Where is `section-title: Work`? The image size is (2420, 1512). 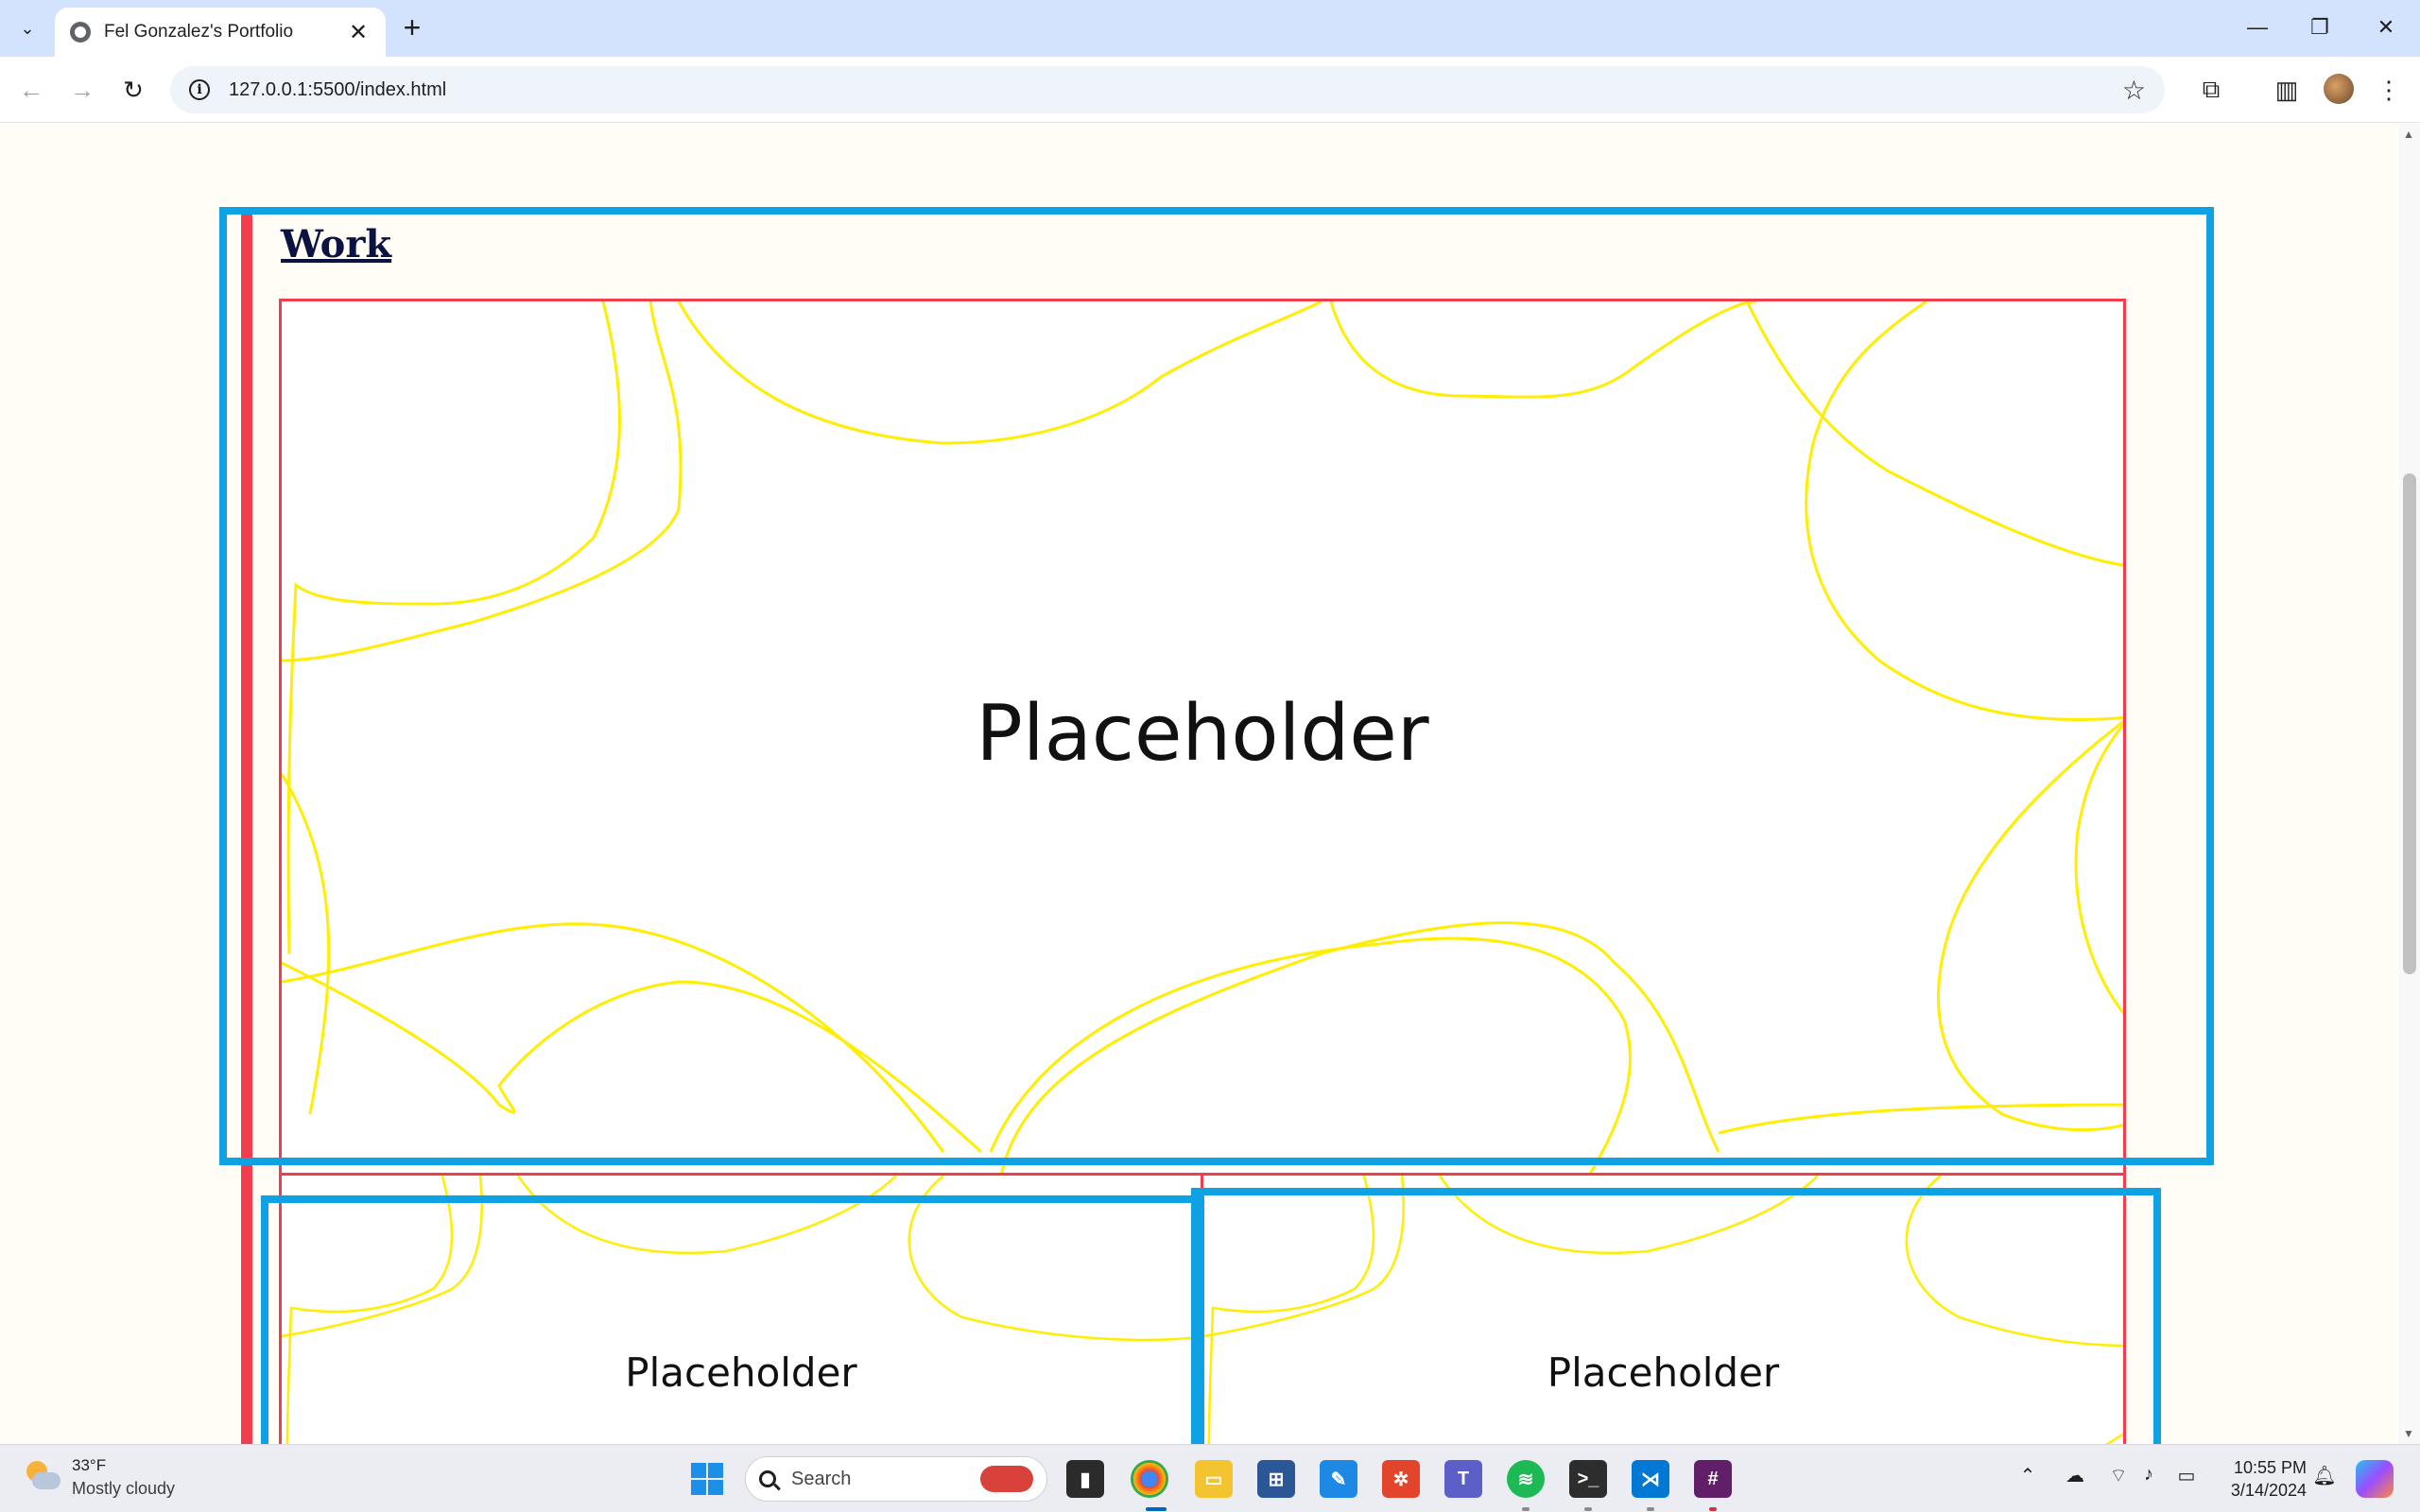 section-title: Work is located at coordinates (336, 244).